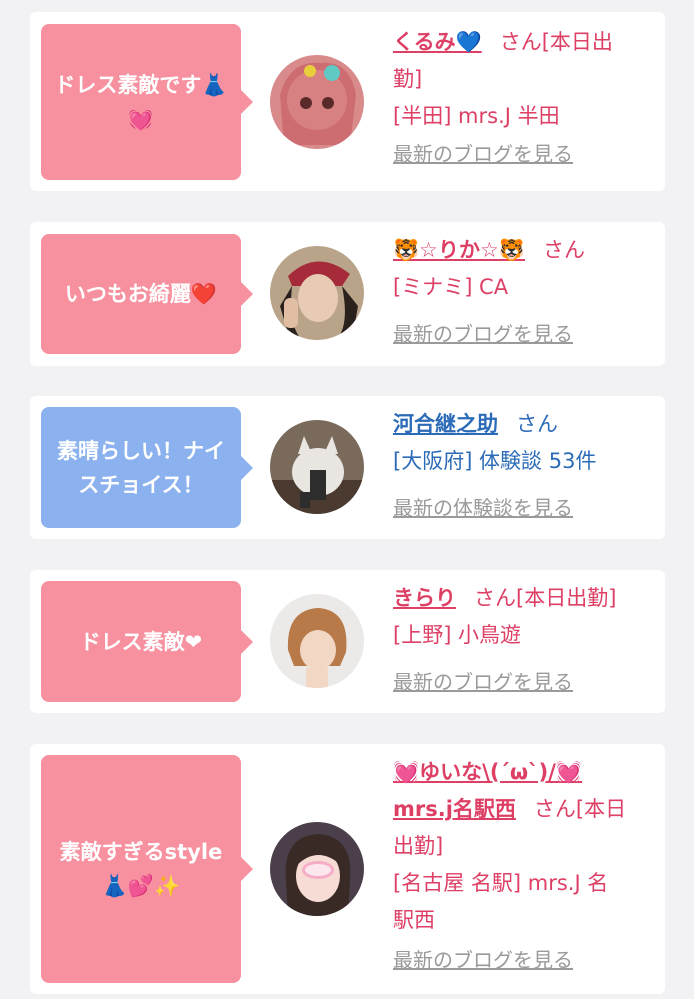  What do you see at coordinates (141, 102) in the screenshot?
I see `comment-text: ドレス素敵です👗💓` at bounding box center [141, 102].